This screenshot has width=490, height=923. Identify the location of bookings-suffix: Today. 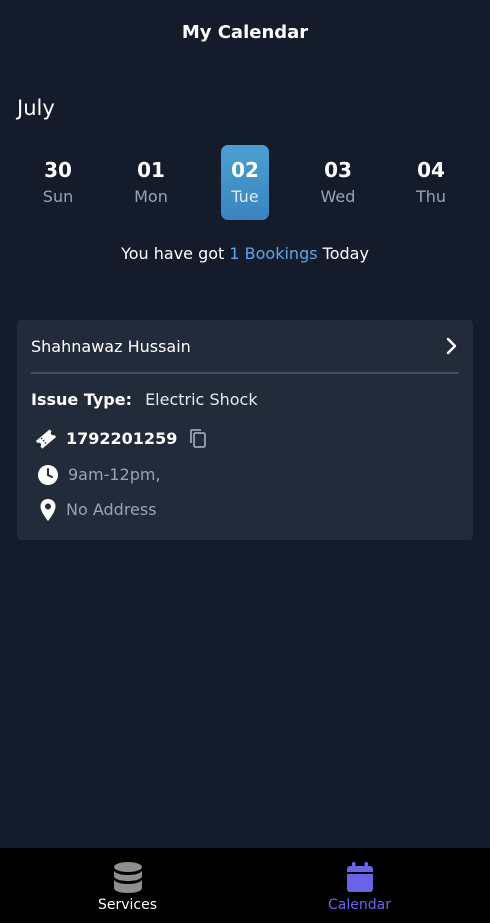
(343, 253).